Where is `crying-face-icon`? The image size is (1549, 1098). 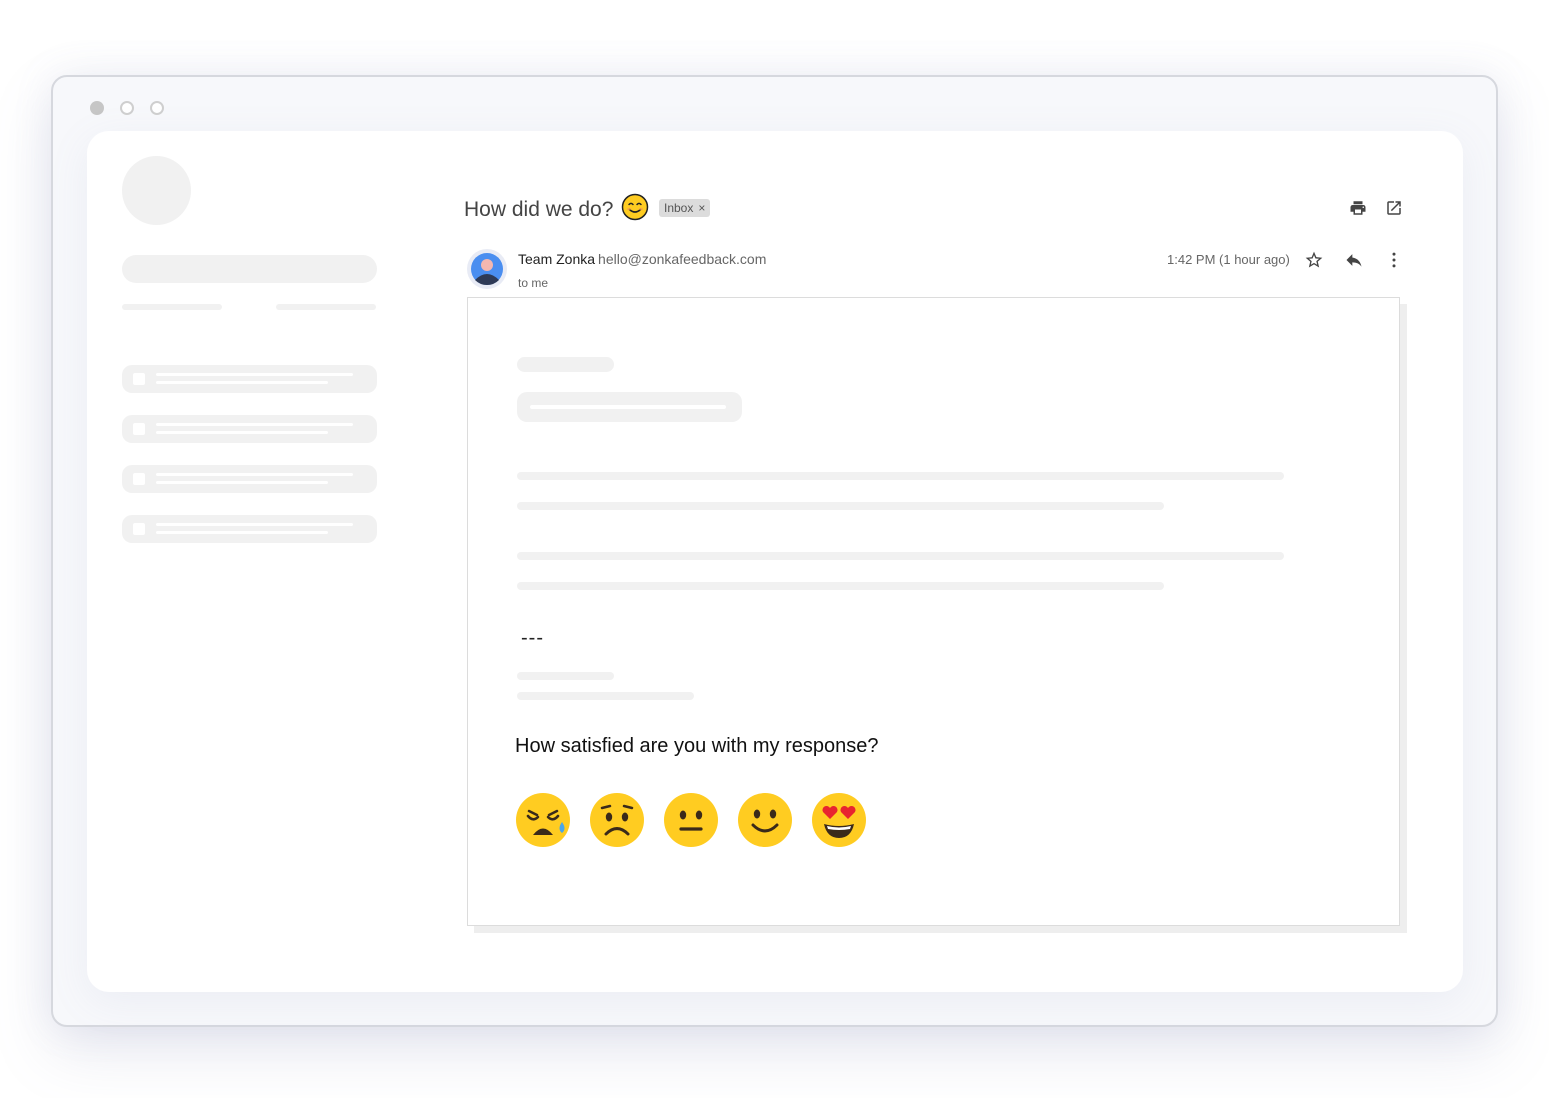 crying-face-icon is located at coordinates (543, 820).